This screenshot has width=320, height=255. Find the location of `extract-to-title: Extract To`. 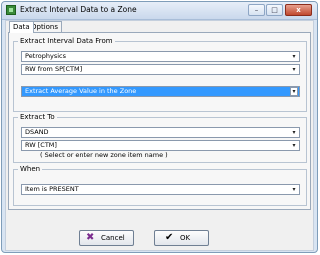

extract-to-title: Extract To is located at coordinates (37, 117).